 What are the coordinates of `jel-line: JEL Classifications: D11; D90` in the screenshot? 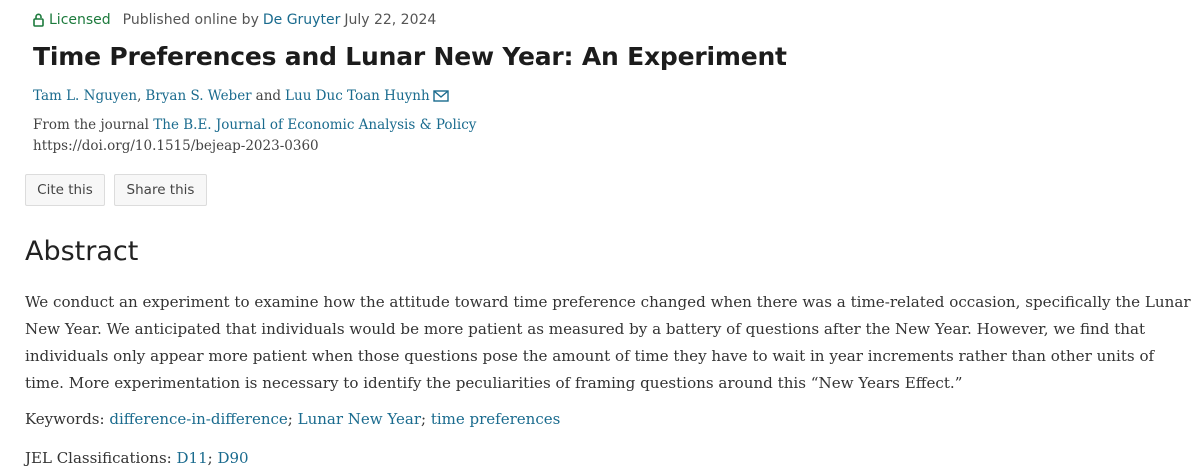 It's located at (137, 458).